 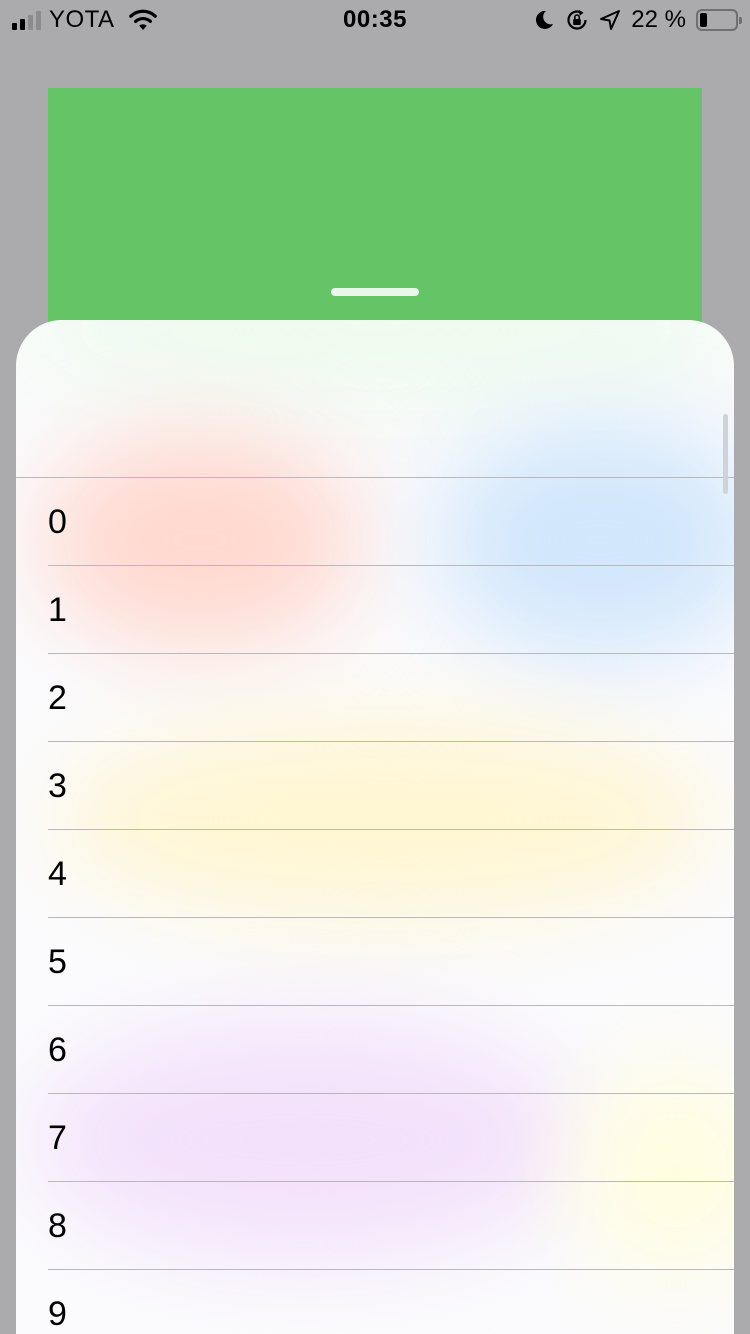 I want to click on battery-fill, so click(x=704, y=20).